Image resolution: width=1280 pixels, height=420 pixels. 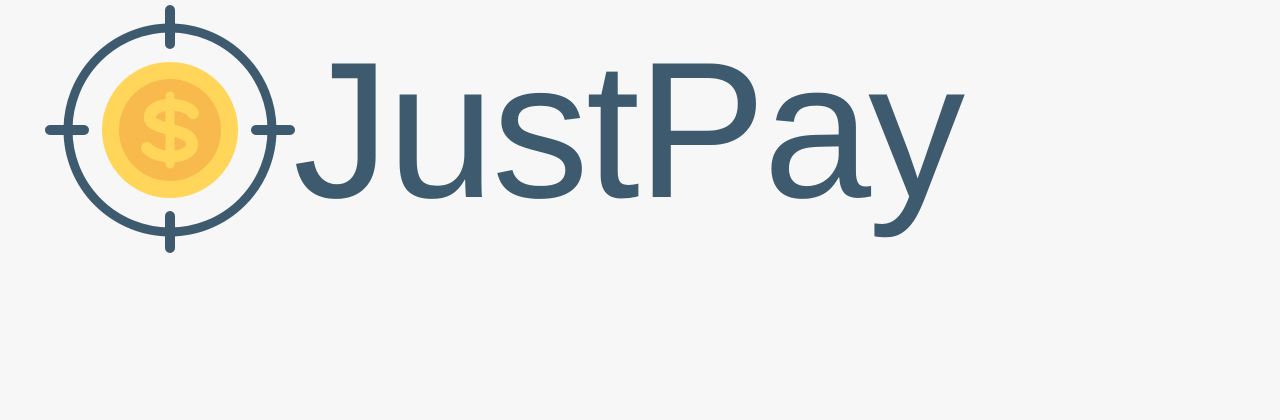 I want to click on dollar-sign-icon, so click(x=170, y=130).